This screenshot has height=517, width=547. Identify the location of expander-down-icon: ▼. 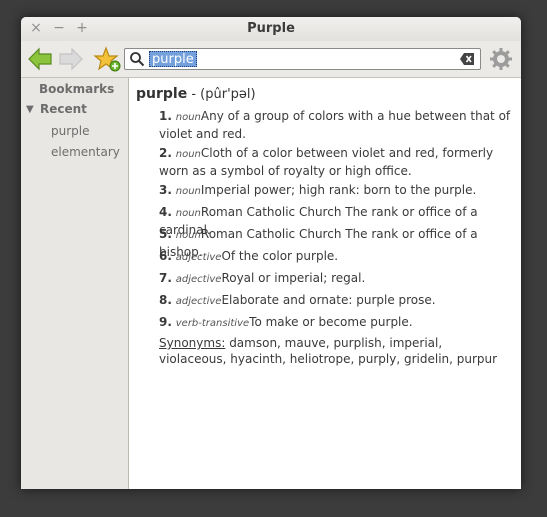
(30, 109).